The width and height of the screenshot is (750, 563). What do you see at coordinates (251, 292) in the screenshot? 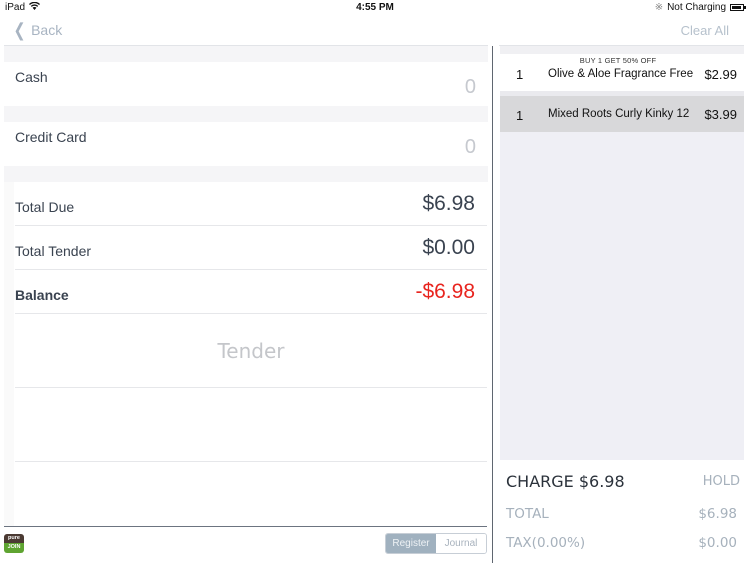
I see `balance-row: Balance -$6.98` at bounding box center [251, 292].